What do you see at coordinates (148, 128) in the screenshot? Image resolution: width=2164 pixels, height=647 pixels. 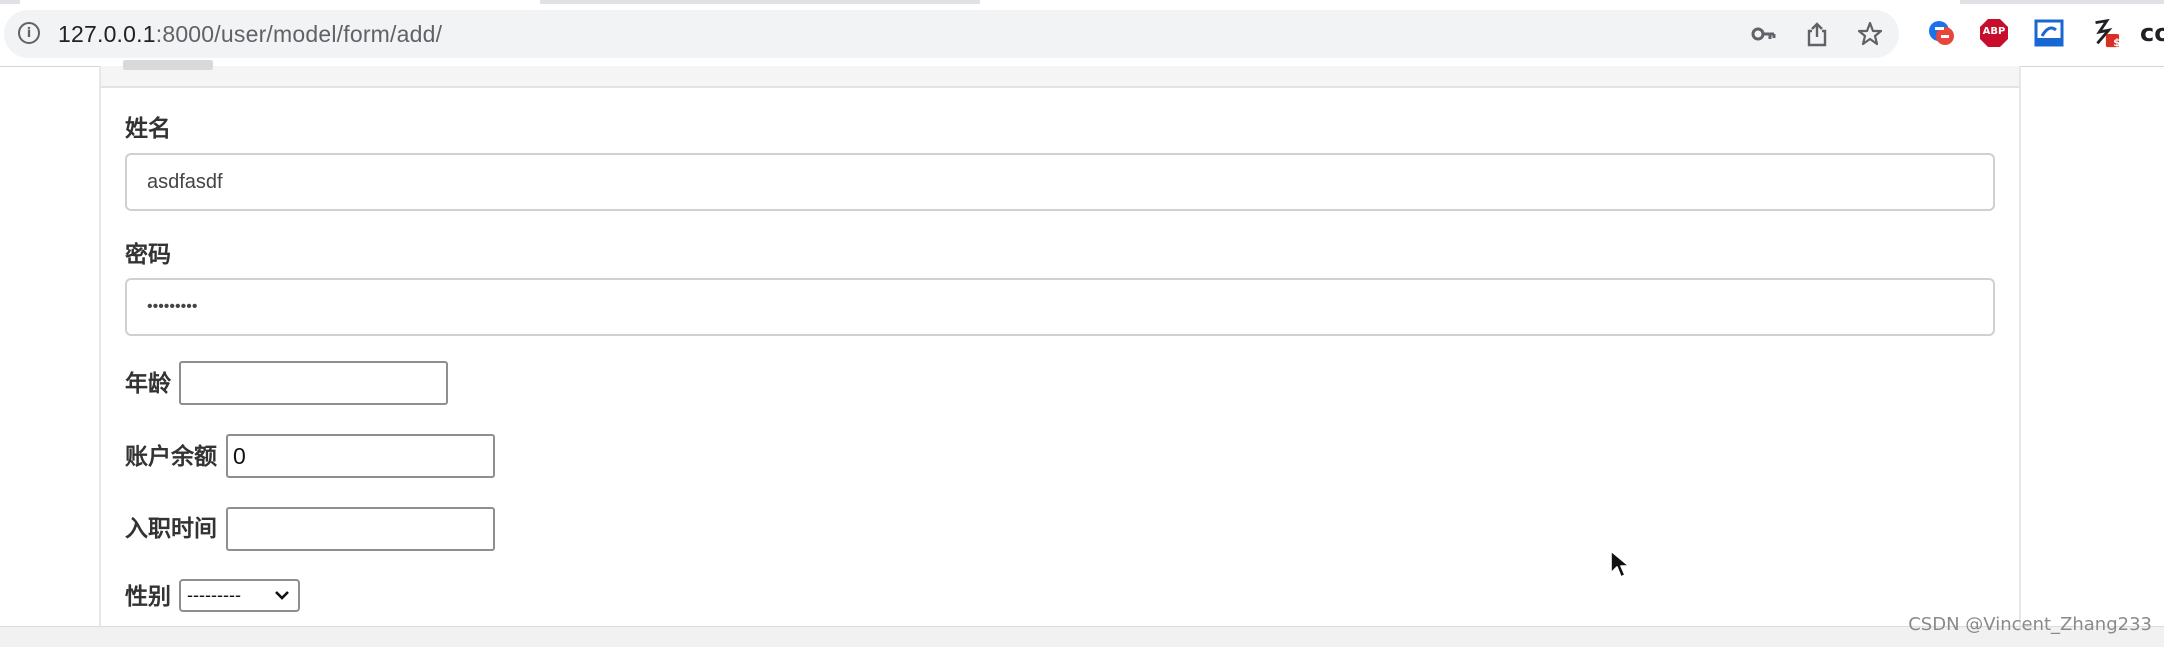 I see `name-label: 姓名` at bounding box center [148, 128].